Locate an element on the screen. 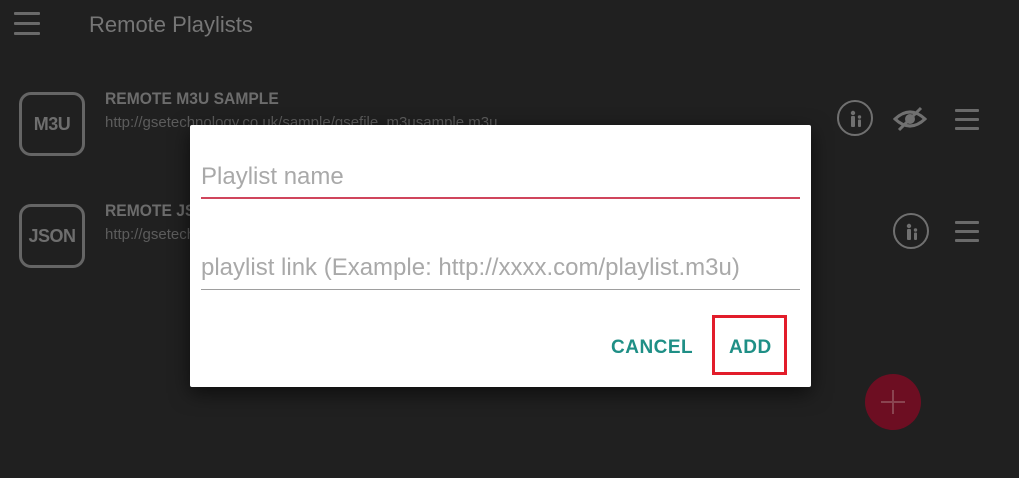 This screenshot has height=478, width=1019. playlist-link-input is located at coordinates (500, 268).